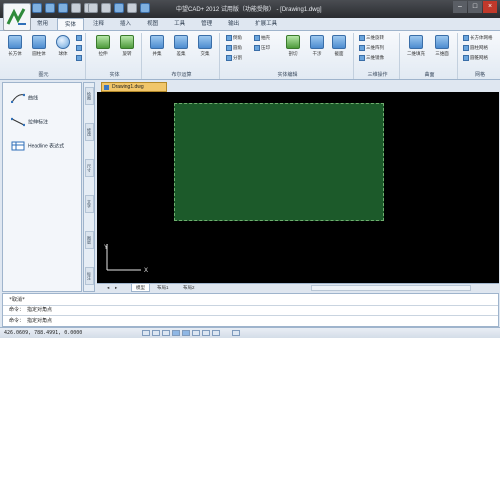 The width and height of the screenshot is (500, 482). I want to click on extrude-icon, so click(103, 42).